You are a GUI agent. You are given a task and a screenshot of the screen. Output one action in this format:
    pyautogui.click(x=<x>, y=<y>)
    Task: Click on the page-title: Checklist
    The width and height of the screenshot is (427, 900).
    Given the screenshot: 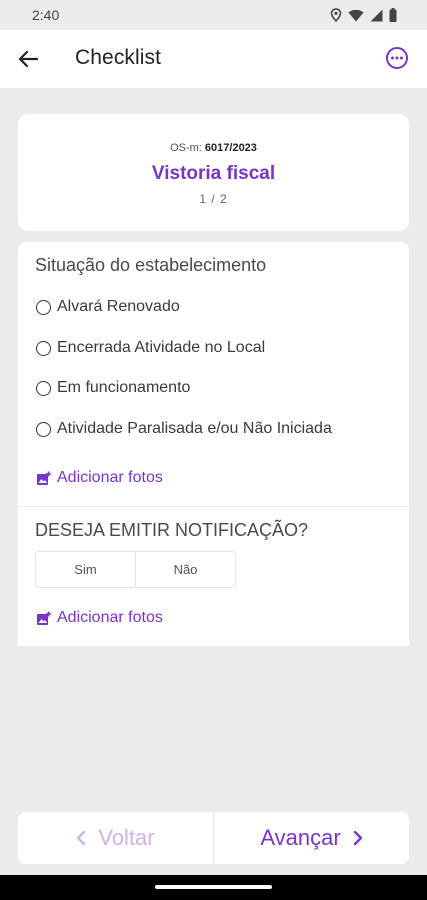 What is the action you would take?
    pyautogui.click(x=118, y=57)
    